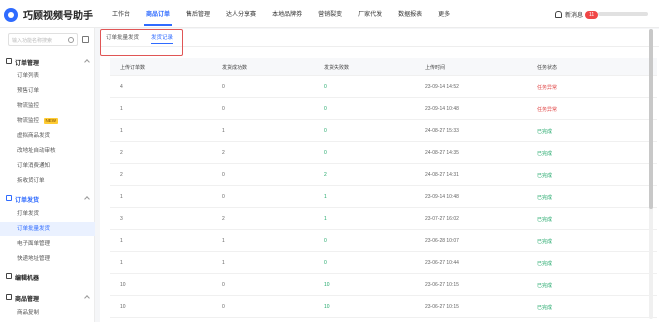 The image size is (659, 322). Describe the element at coordinates (85, 39) in the screenshot. I see `grid-icon` at that location.